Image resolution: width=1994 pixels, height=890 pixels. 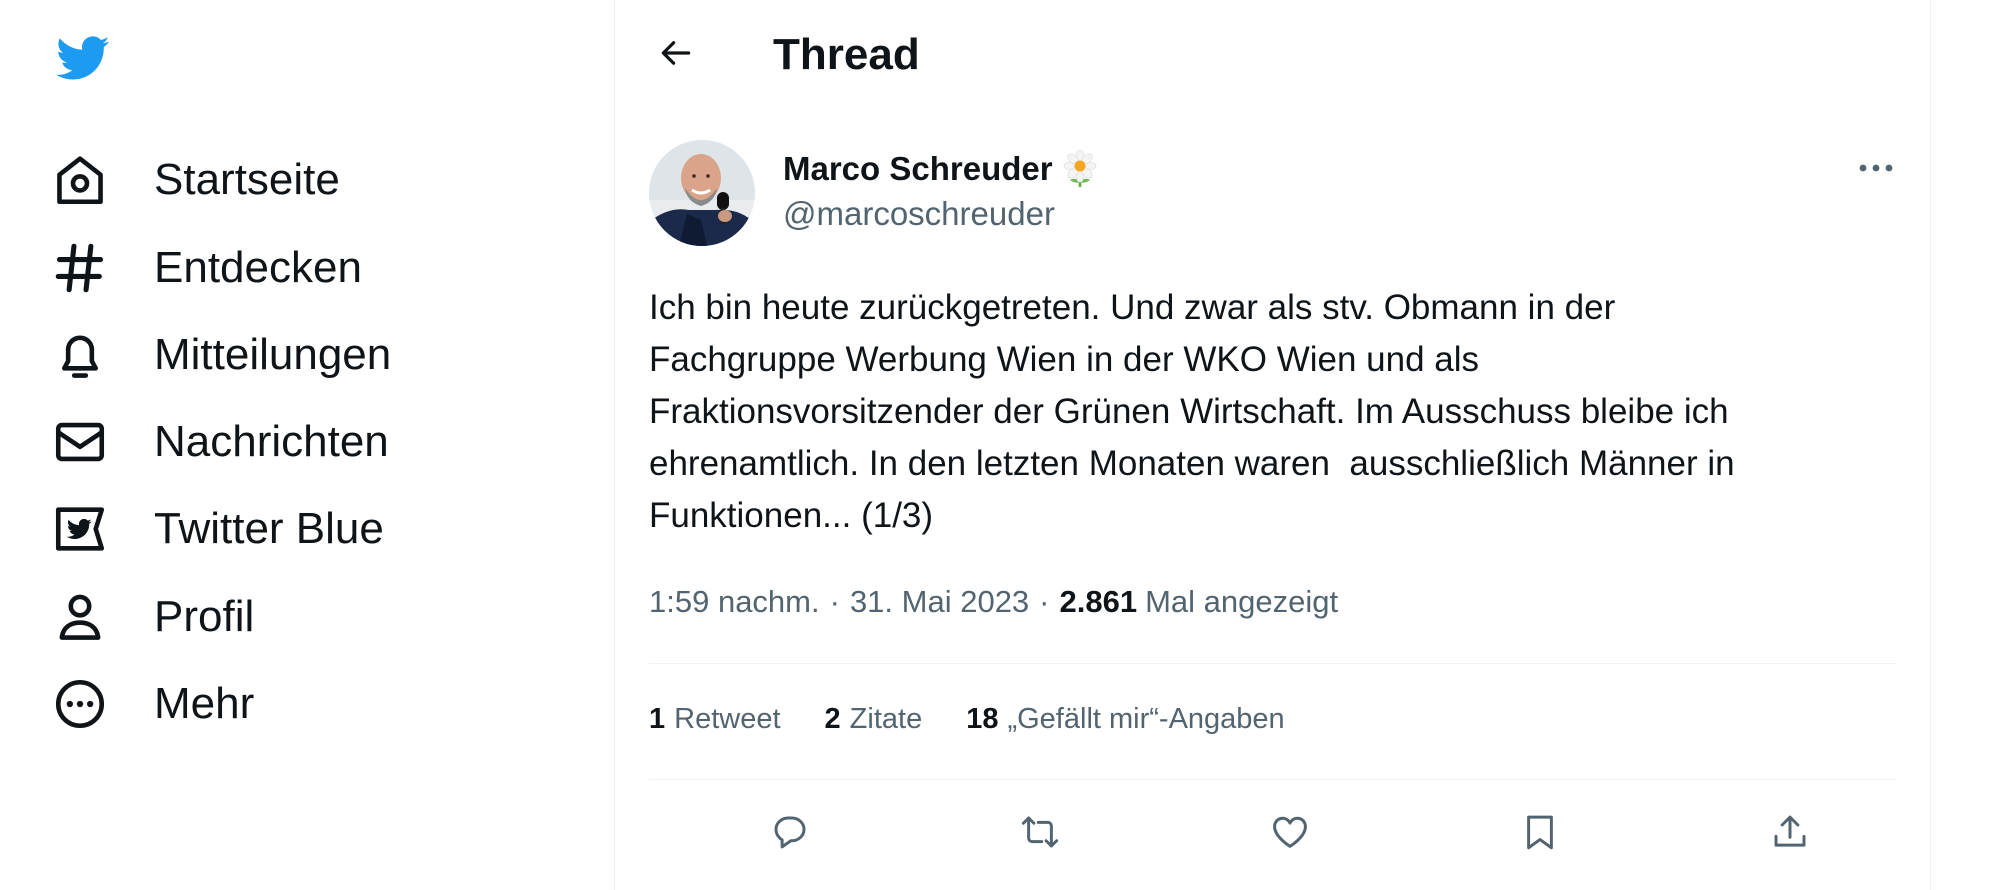 I want to click on sidebar-item-mitteilungen: Mitteilungen, so click(x=220, y=355).